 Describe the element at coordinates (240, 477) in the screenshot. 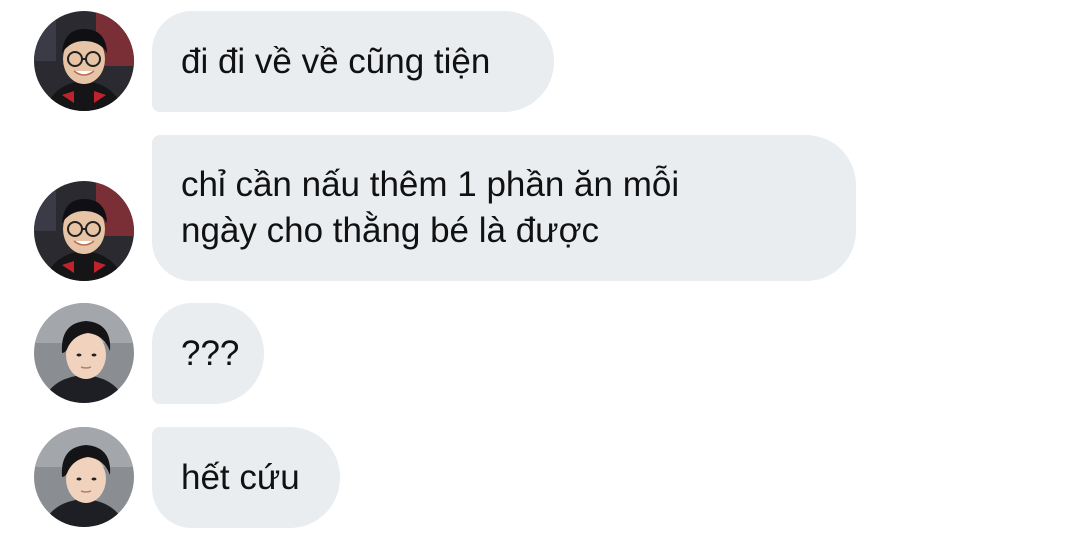

I see `message-text: hết cứu` at that location.